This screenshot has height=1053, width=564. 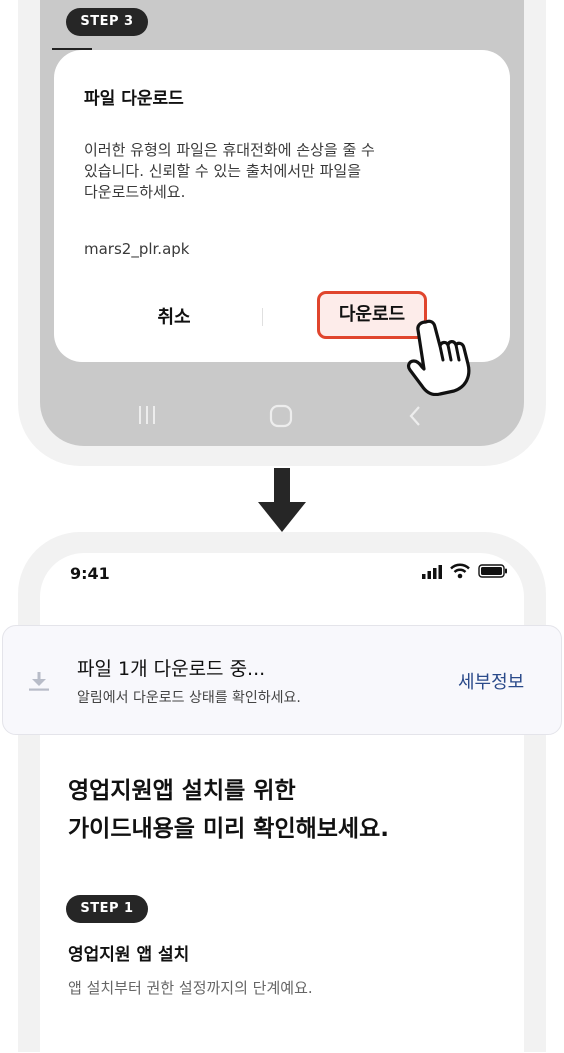 What do you see at coordinates (134, 99) in the screenshot?
I see `dialog-title: 파일 다운로드` at bounding box center [134, 99].